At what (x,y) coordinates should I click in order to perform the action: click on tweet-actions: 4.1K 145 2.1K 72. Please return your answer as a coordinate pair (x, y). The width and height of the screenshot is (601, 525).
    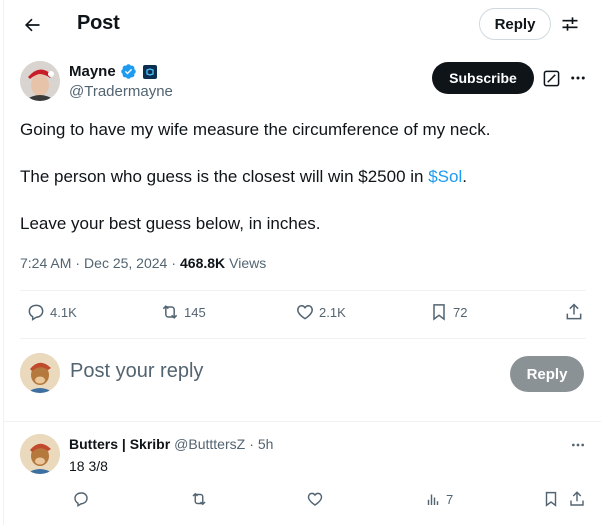
    Looking at the image, I should click on (303, 314).